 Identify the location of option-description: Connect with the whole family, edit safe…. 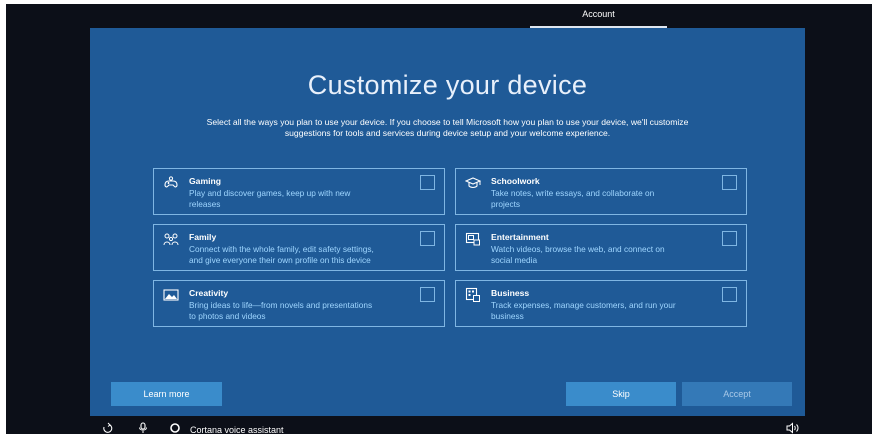
(304, 255).